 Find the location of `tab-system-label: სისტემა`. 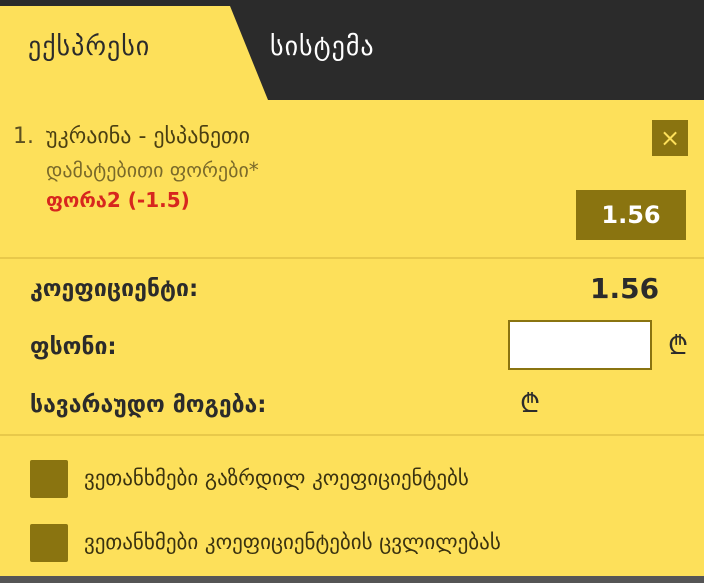

tab-system-label: სისტემა is located at coordinates (322, 47).